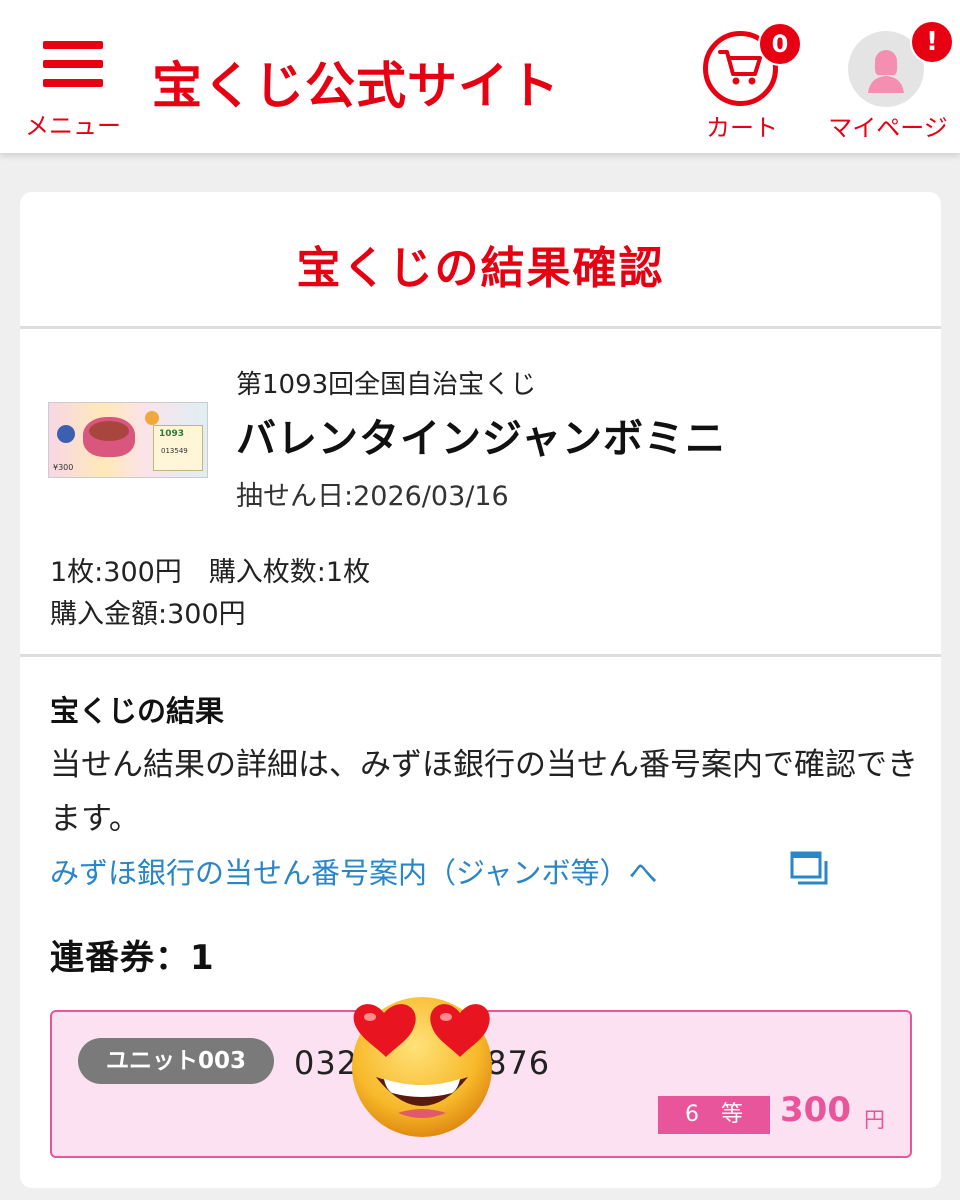 This screenshot has height=1200, width=960. Describe the element at coordinates (714, 1115) in the screenshot. I see `prize-rank-badge: 6 等` at that location.